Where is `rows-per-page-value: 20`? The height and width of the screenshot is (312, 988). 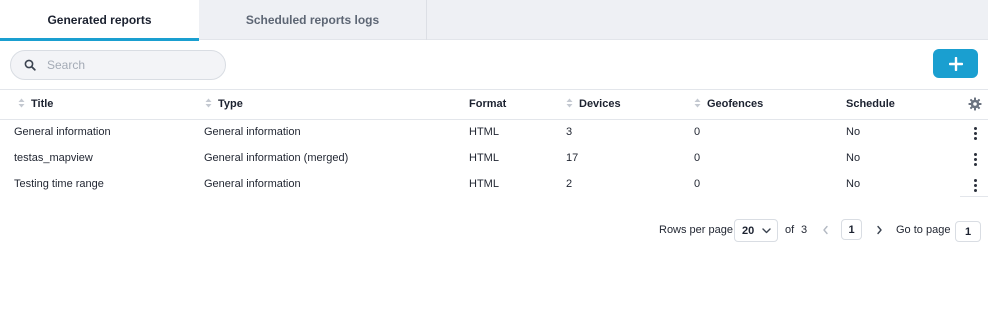 rows-per-page-value: 20 is located at coordinates (748, 230).